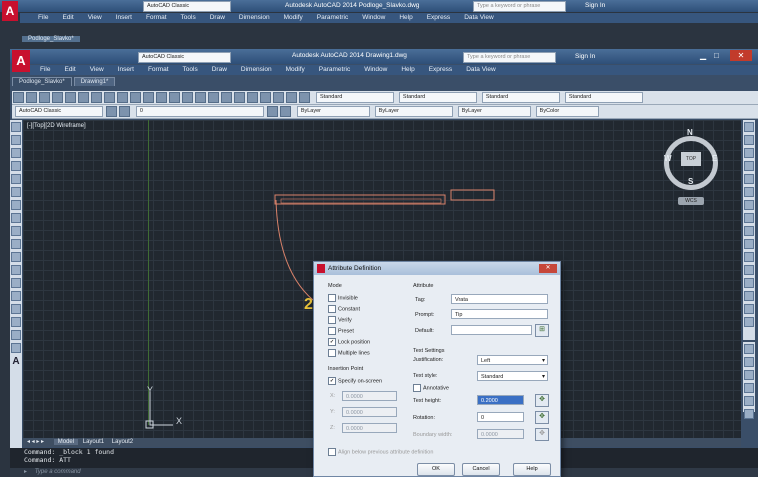  I want to click on workspace-combo: AutoCAD Classic, so click(184, 57).